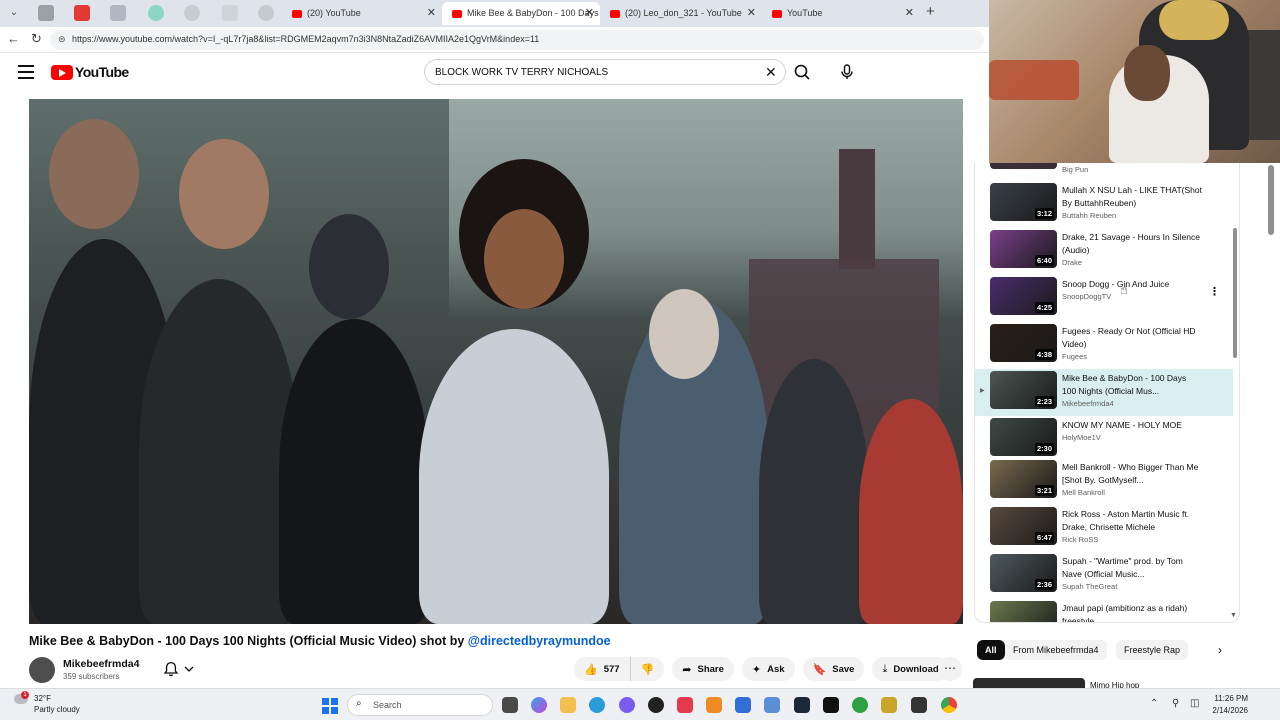 The height and width of the screenshot is (720, 1280). I want to click on playlist-thumbnail: 2:23, so click(1023, 390).